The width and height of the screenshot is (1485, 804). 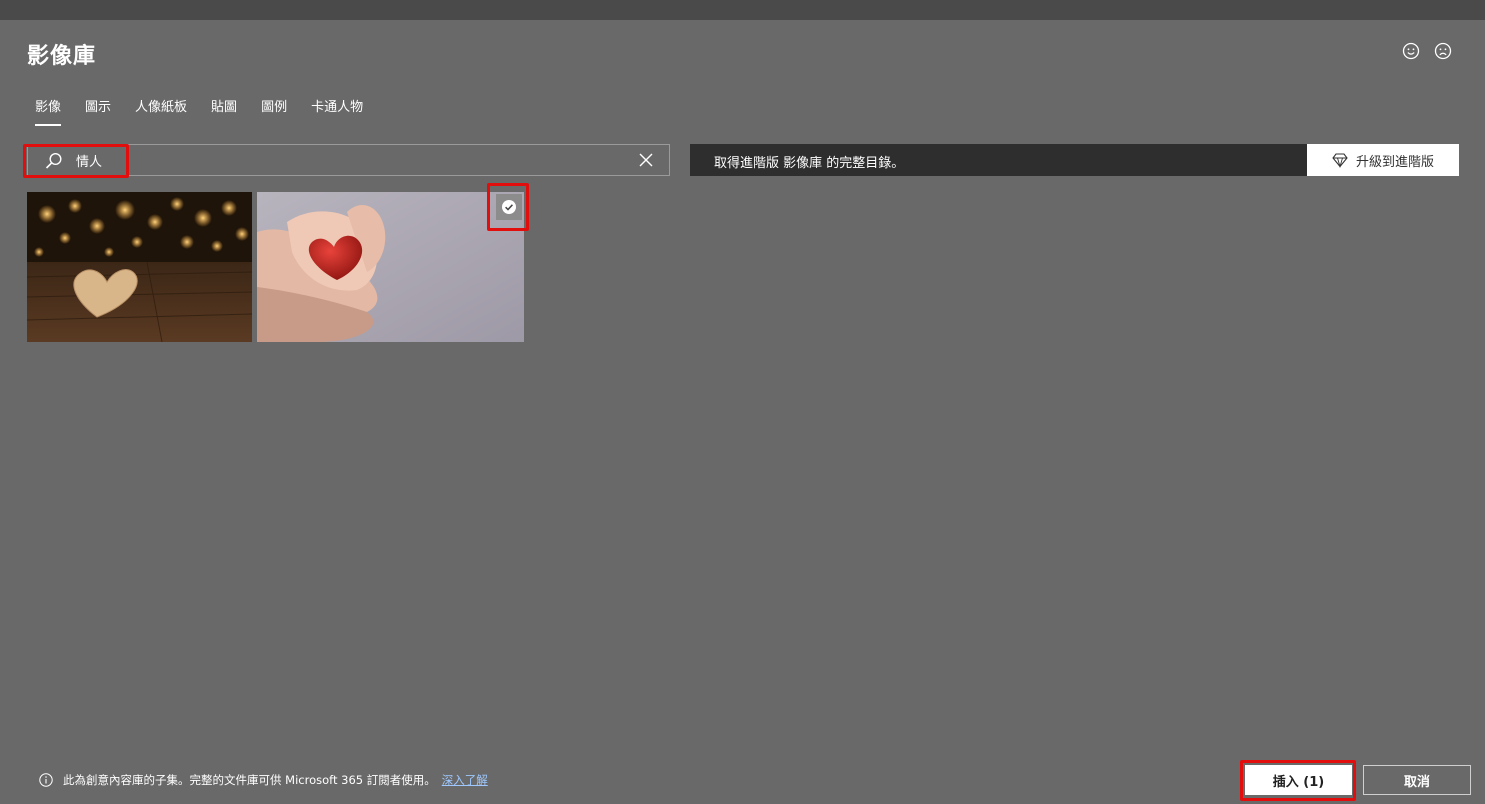 What do you see at coordinates (337, 110) in the screenshot?
I see `tab-cartoon-people: 卡通人物` at bounding box center [337, 110].